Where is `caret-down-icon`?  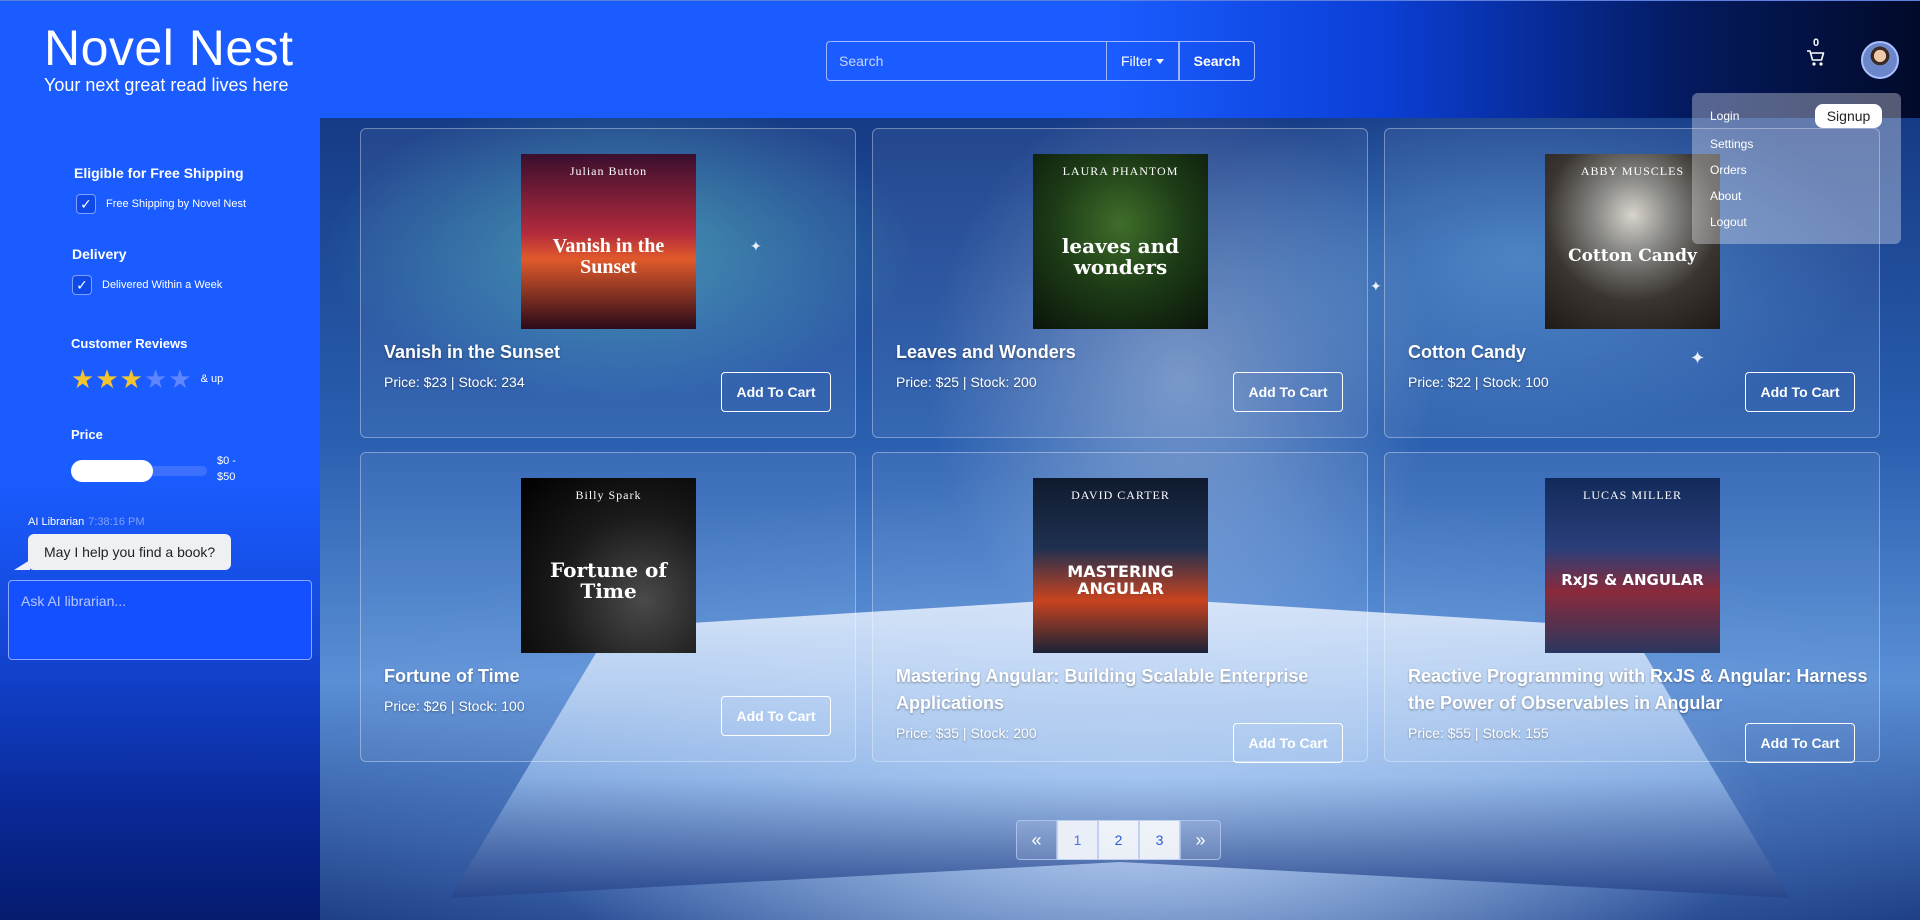 caret-down-icon is located at coordinates (1160, 61).